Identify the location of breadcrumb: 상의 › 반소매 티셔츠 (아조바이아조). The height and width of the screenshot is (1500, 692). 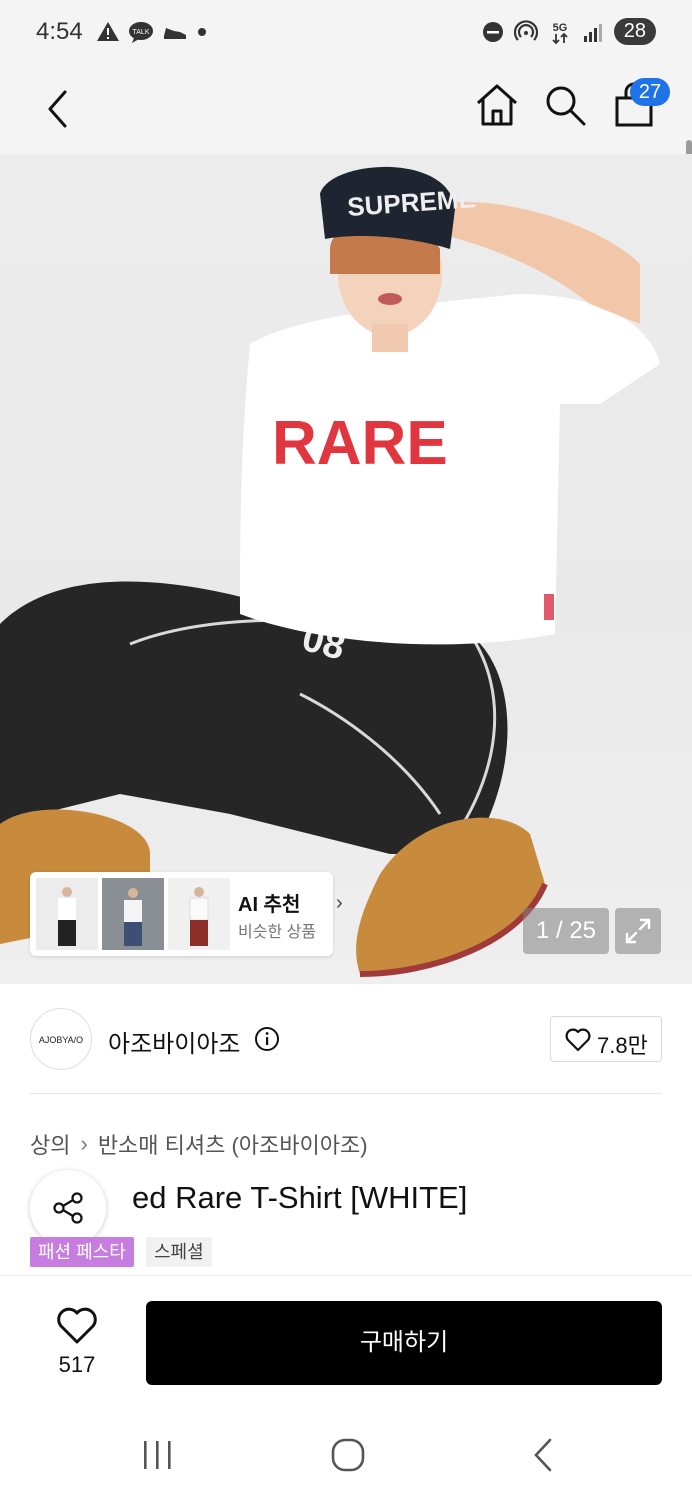
(199, 1144).